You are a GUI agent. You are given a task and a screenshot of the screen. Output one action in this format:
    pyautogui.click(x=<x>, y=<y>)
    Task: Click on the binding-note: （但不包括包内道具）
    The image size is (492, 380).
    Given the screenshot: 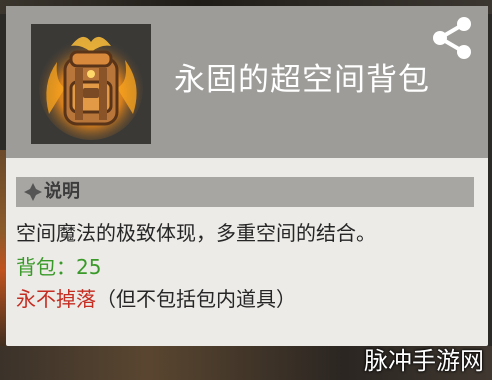 What is the action you would take?
    pyautogui.click(x=196, y=299)
    